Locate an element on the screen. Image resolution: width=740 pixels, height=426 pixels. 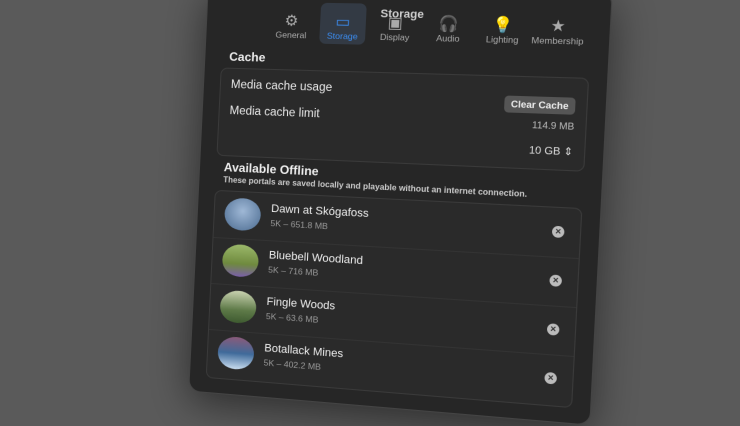
portal-name: Dawn at Skógafoss is located at coordinates (320, 211).